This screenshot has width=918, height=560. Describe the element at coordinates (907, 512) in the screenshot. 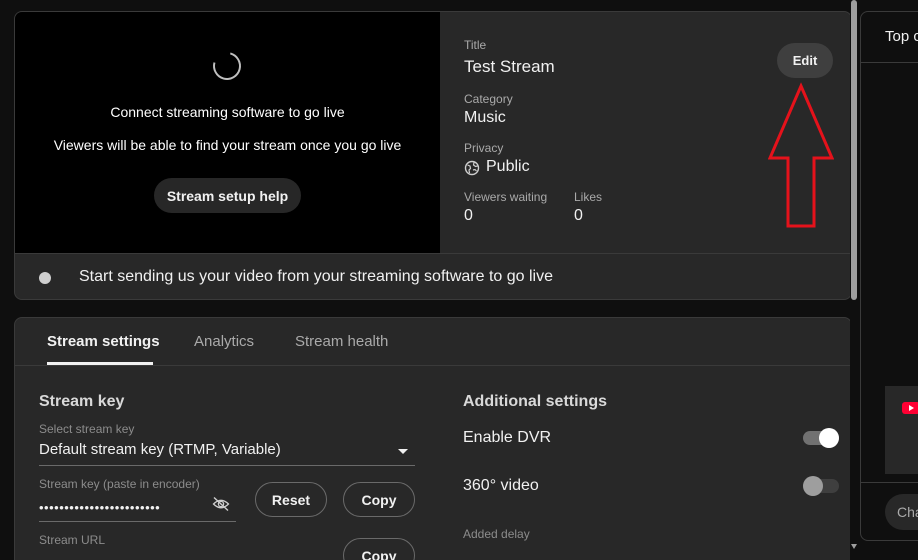

I see `chat-input-placeholder: Cha` at that location.